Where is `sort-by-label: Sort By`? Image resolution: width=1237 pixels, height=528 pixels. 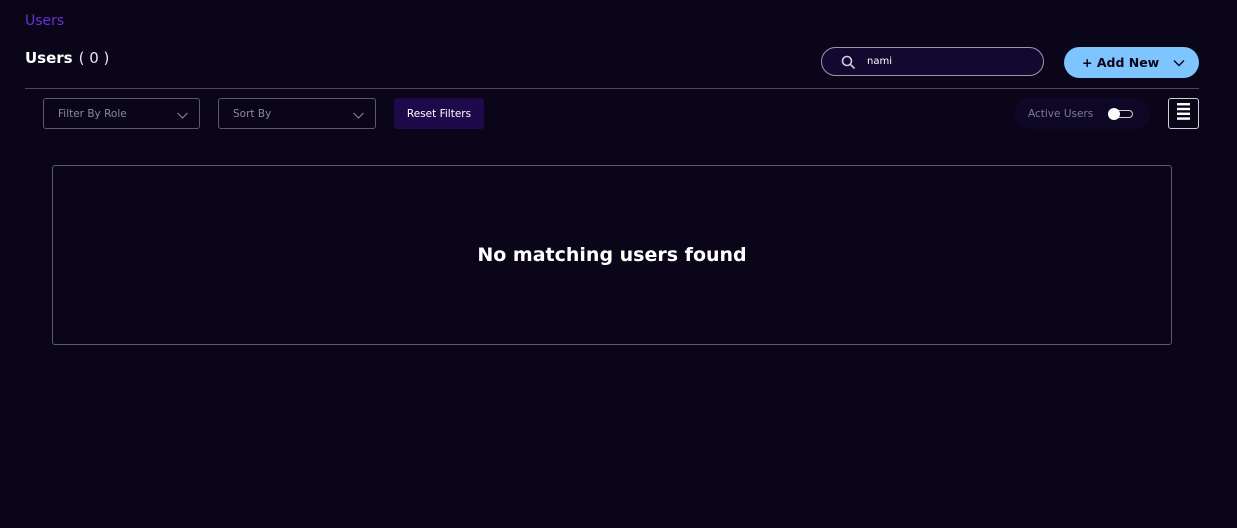
sort-by-label: Sort By is located at coordinates (252, 113).